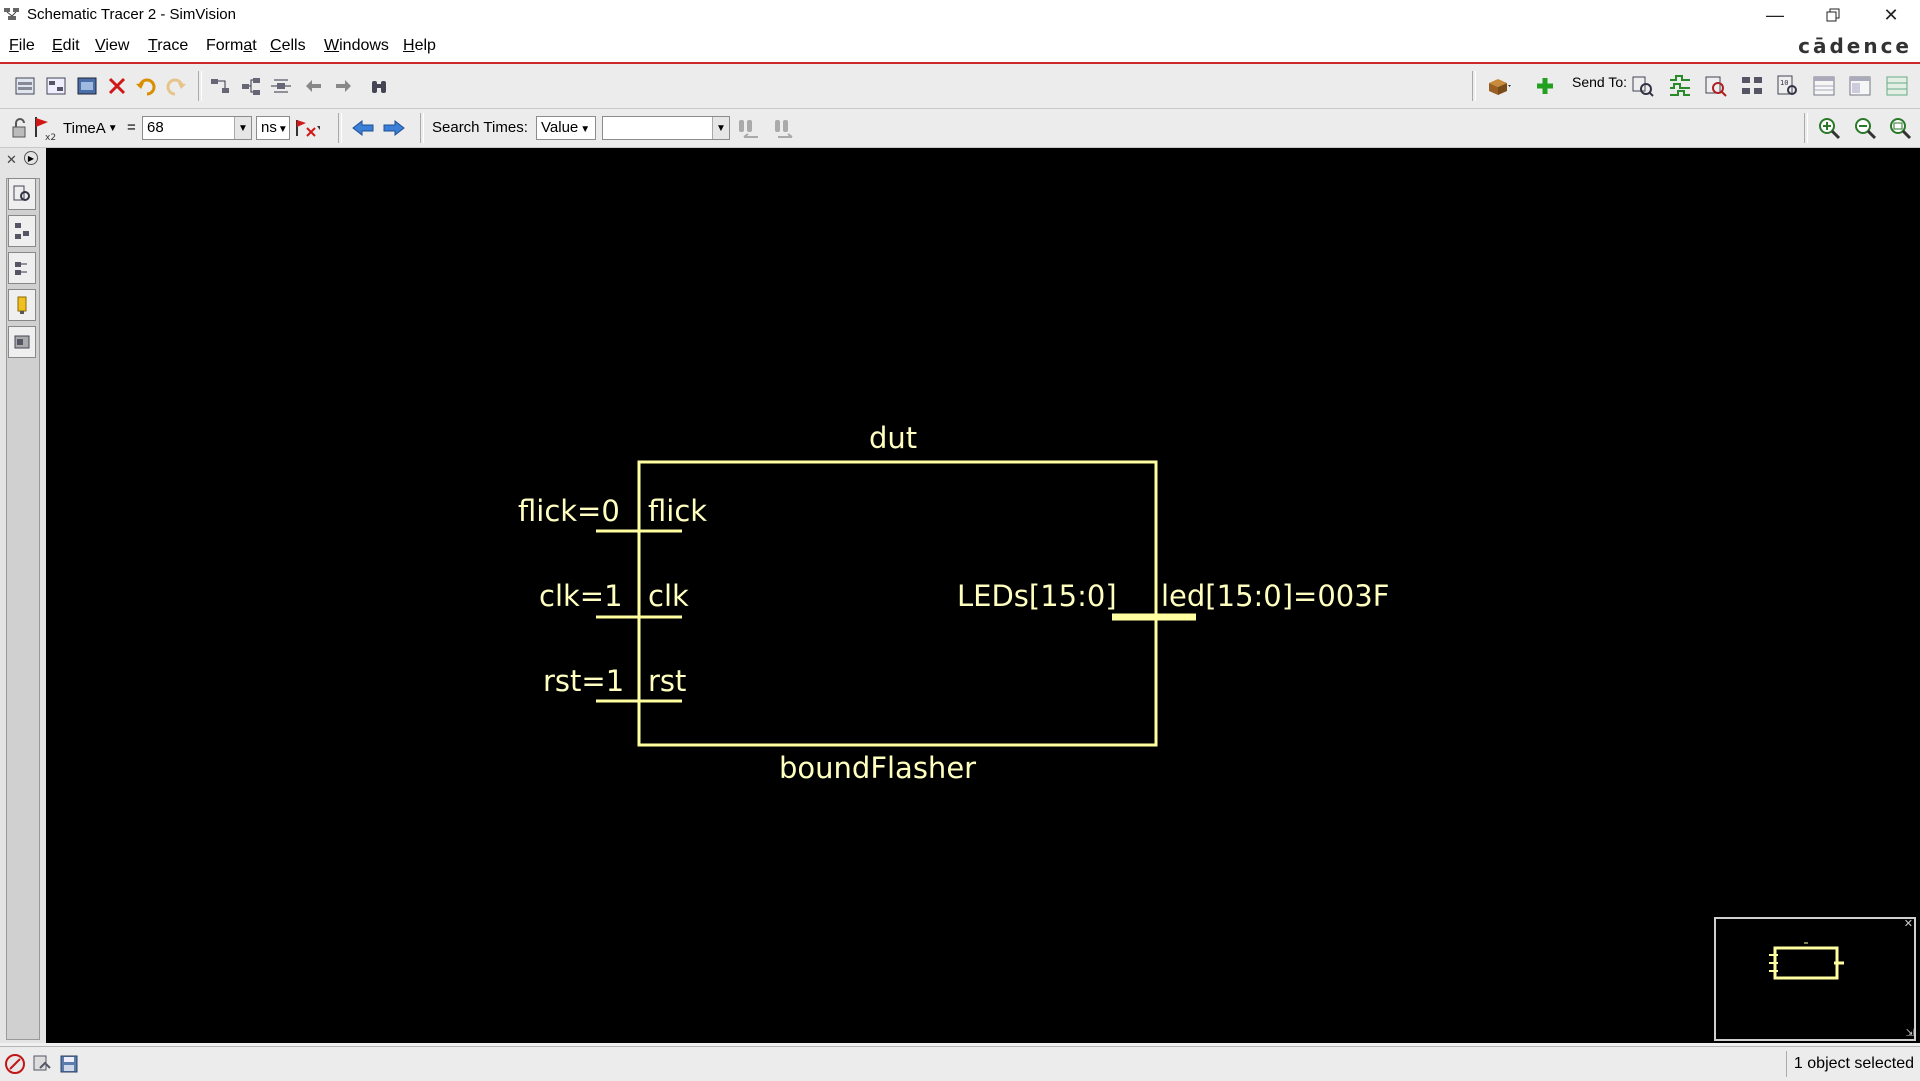  Describe the element at coordinates (1829, 128) in the screenshot. I see `zoom-in-icon` at that location.